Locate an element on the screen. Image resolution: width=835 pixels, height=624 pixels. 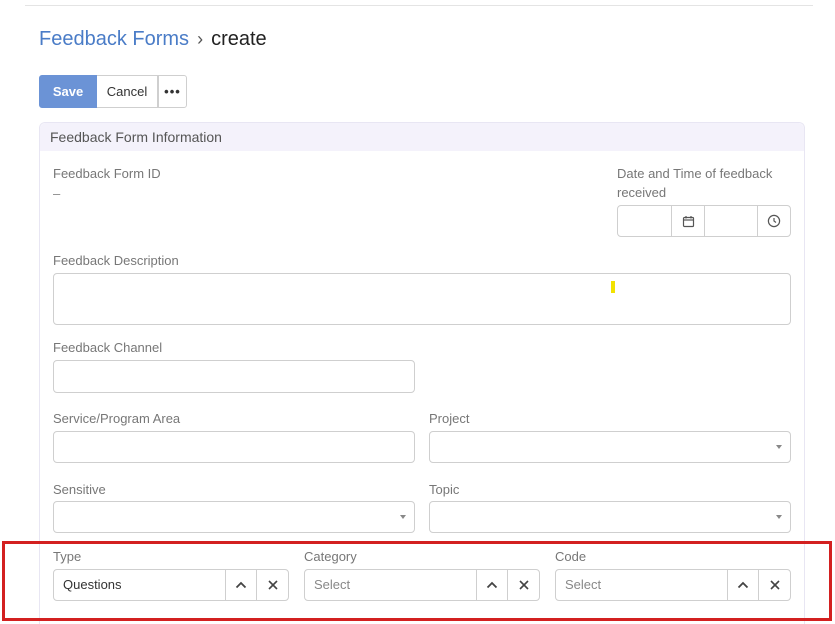
code-label: Code is located at coordinates (571, 556).